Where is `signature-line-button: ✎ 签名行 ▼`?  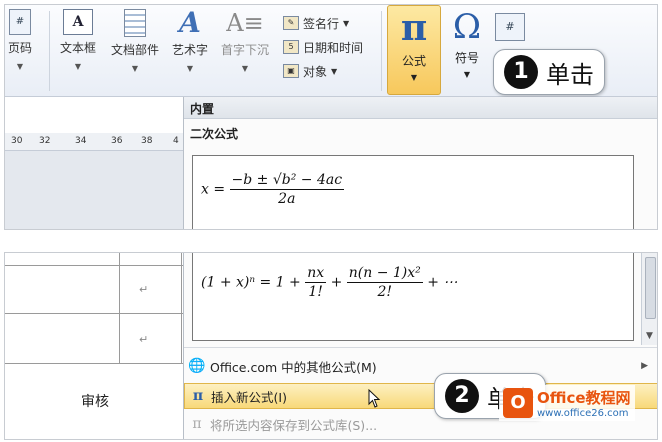
signature-line-button: ✎ 签名行 ▼ is located at coordinates (323, 23).